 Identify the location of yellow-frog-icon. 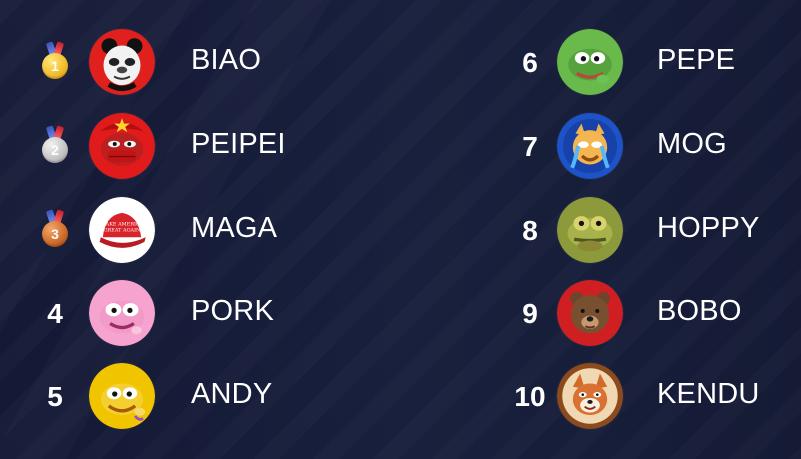
(122, 396).